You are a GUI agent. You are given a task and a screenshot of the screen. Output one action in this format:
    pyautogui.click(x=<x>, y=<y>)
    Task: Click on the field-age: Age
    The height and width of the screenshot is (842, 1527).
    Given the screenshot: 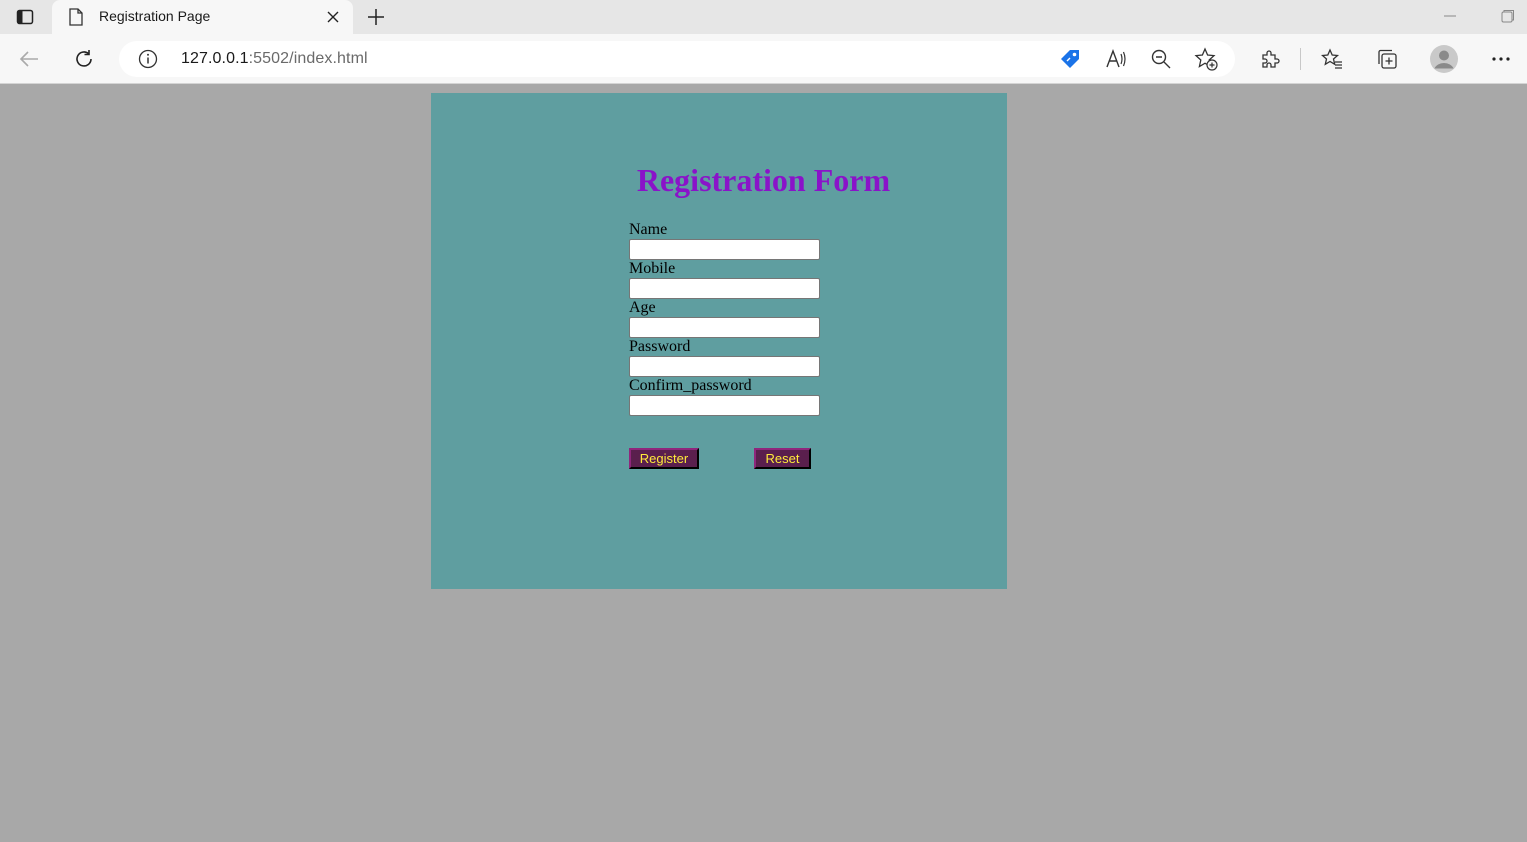 What is the action you would take?
    pyautogui.click(x=749, y=318)
    